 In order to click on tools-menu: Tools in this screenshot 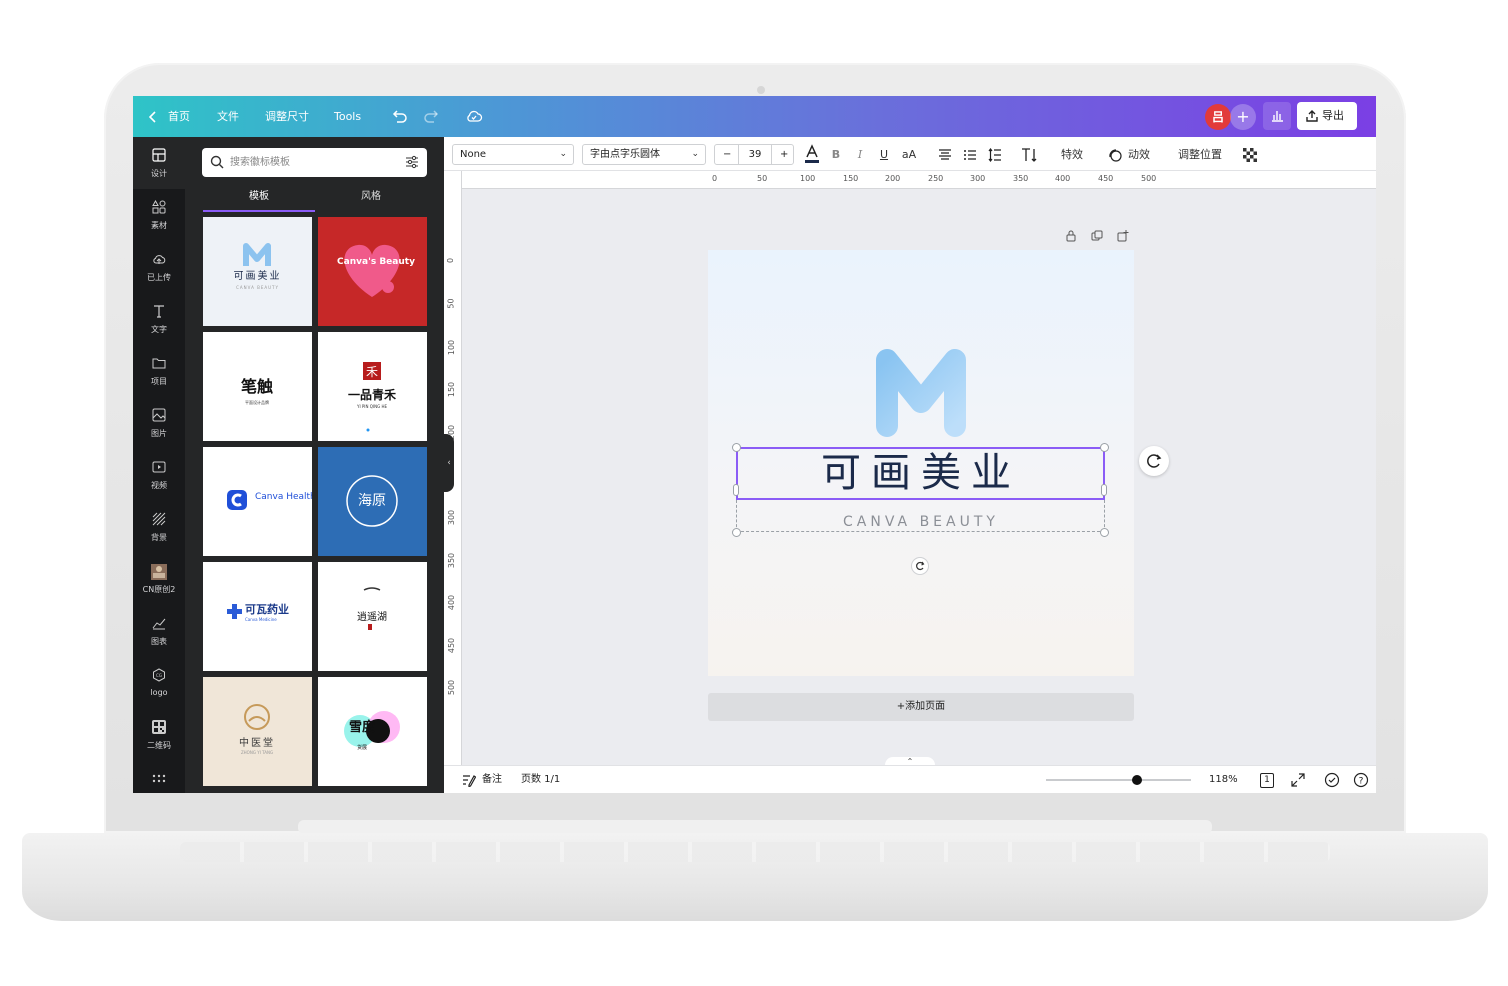, I will do `click(347, 116)`.